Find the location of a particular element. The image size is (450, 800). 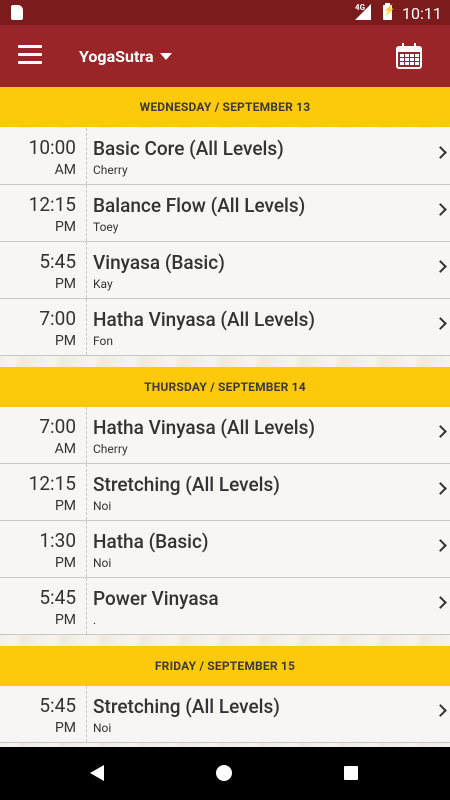

class-name: Power Vinyasa is located at coordinates (156, 598).